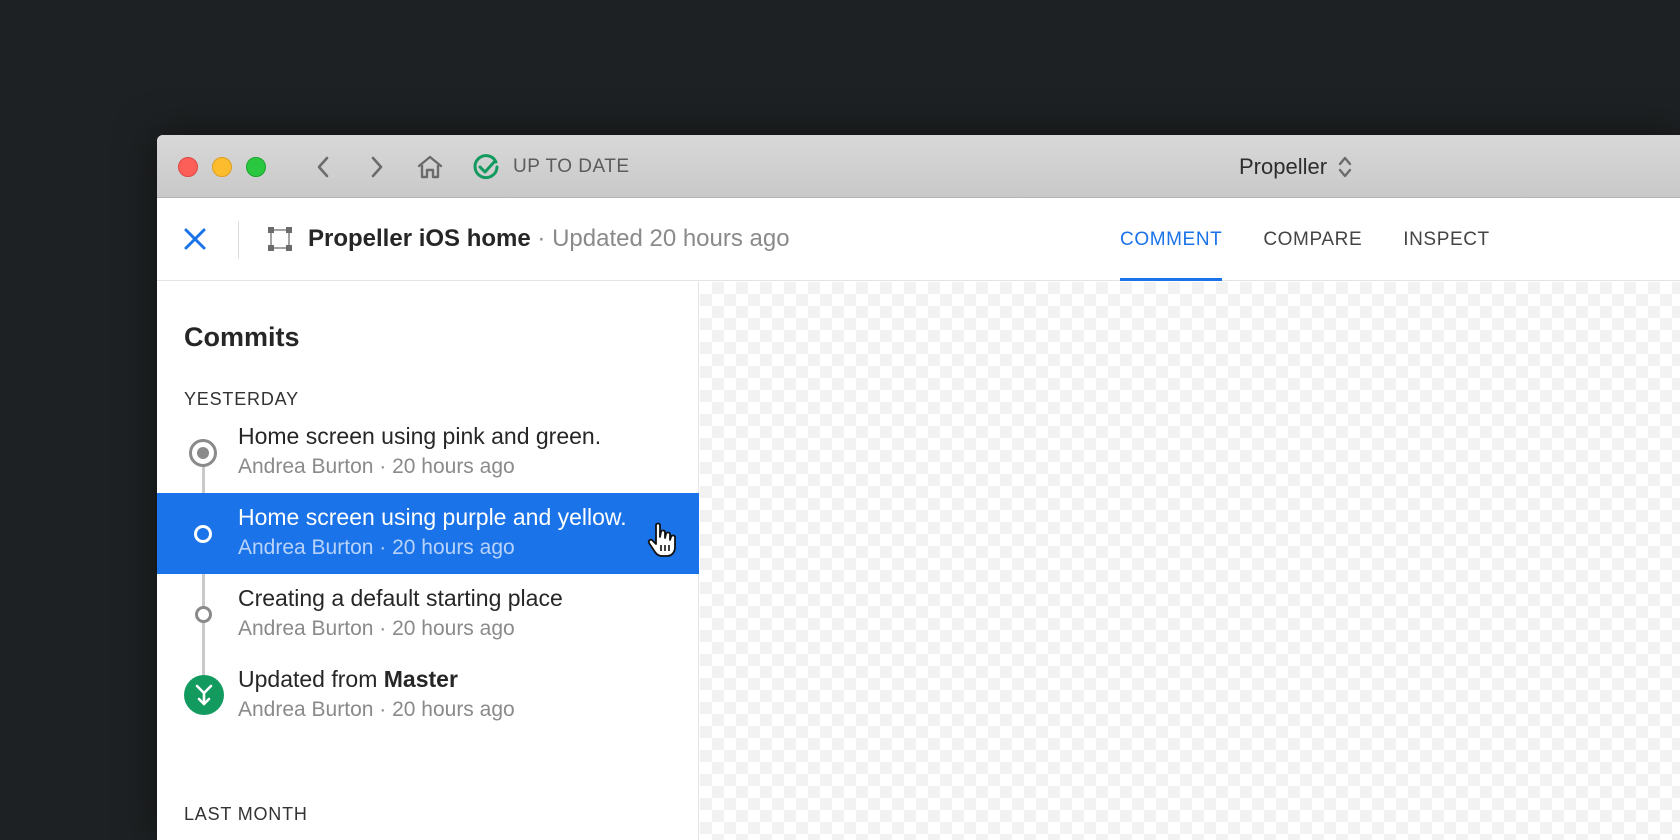 This screenshot has height=840, width=1680. Describe the element at coordinates (918, 166) in the screenshot. I see `title-bar: UP TO DATE Propeller` at that location.